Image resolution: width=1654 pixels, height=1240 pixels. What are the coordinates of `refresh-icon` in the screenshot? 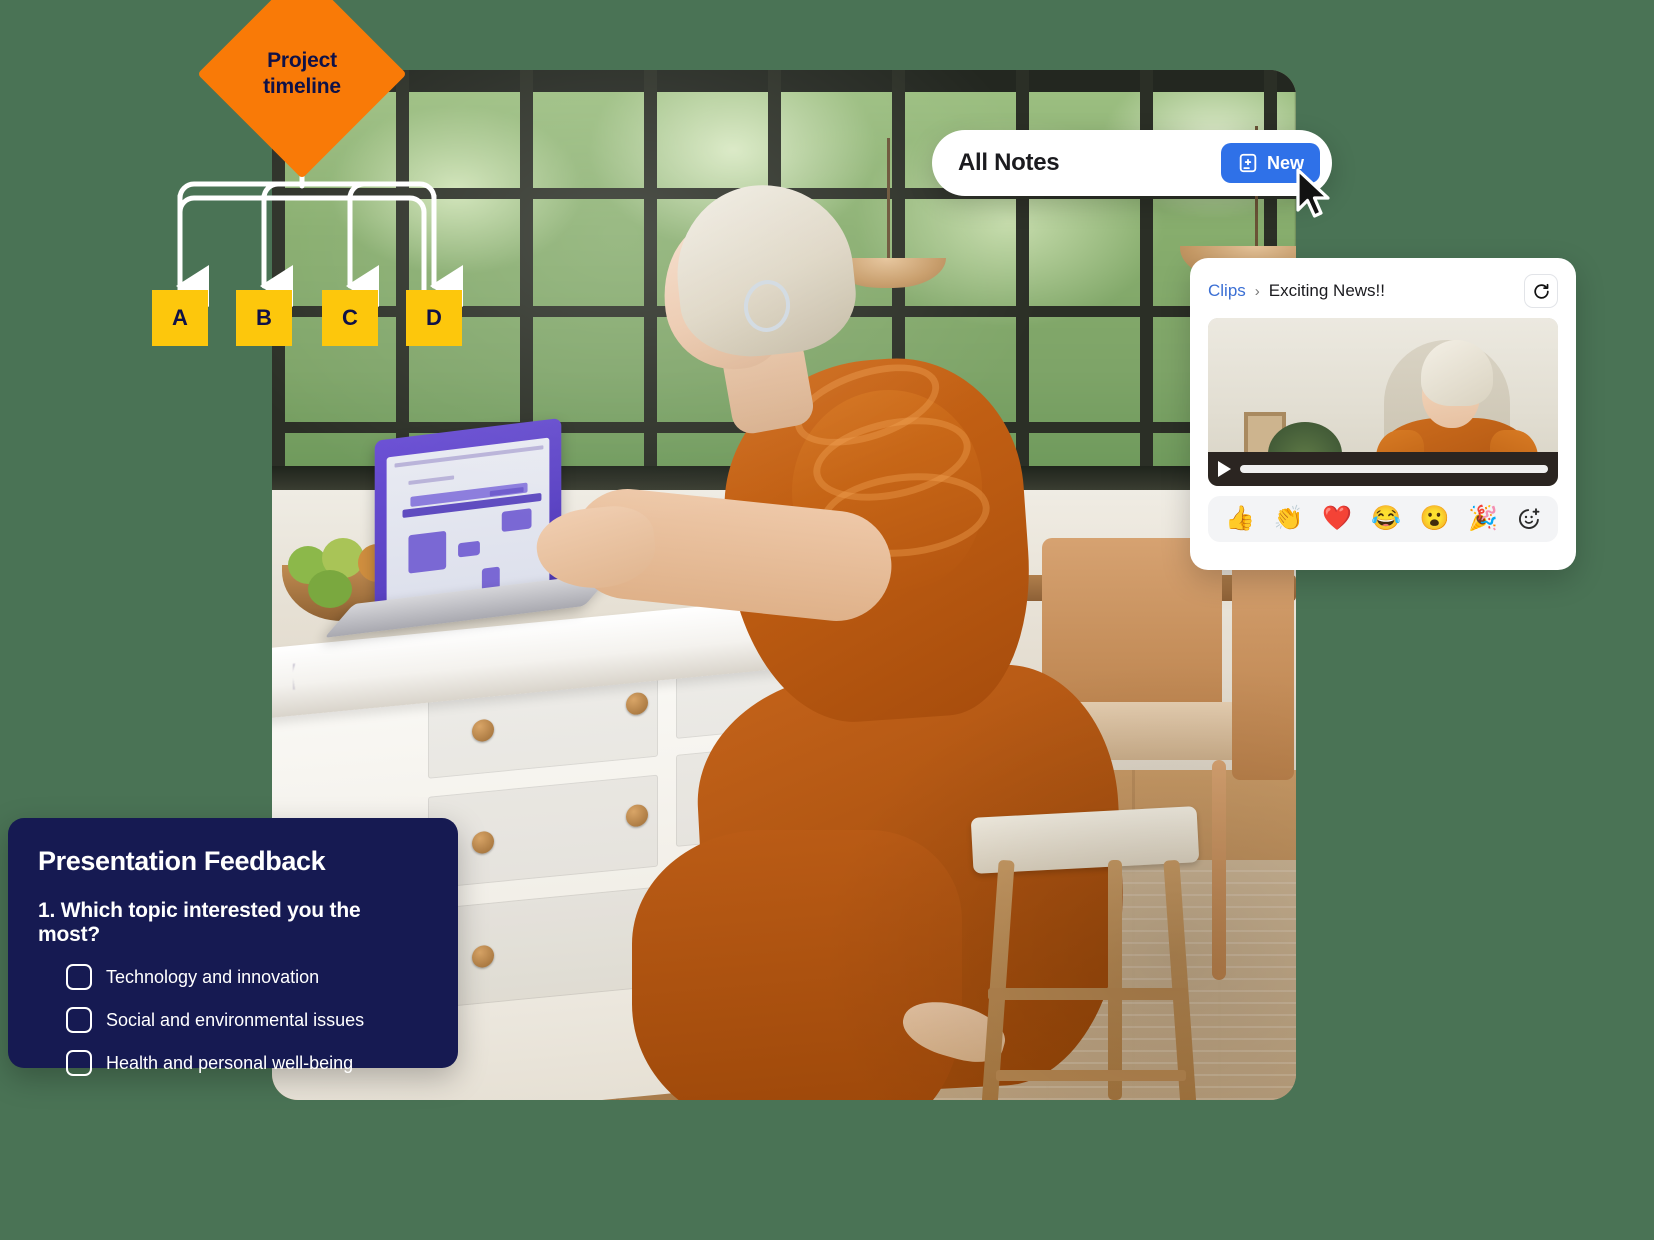 It's located at (1541, 291).